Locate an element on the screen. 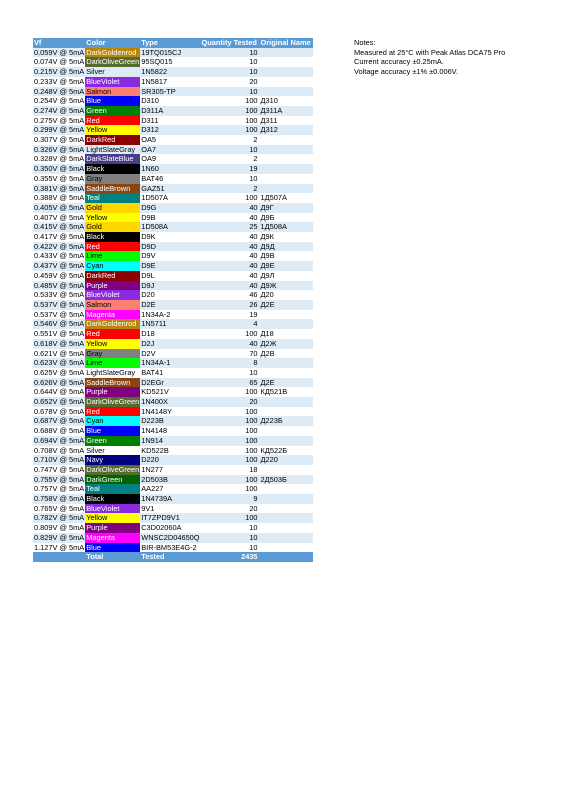  vf-cell: 0.388V @ 5mA is located at coordinates (59, 198).